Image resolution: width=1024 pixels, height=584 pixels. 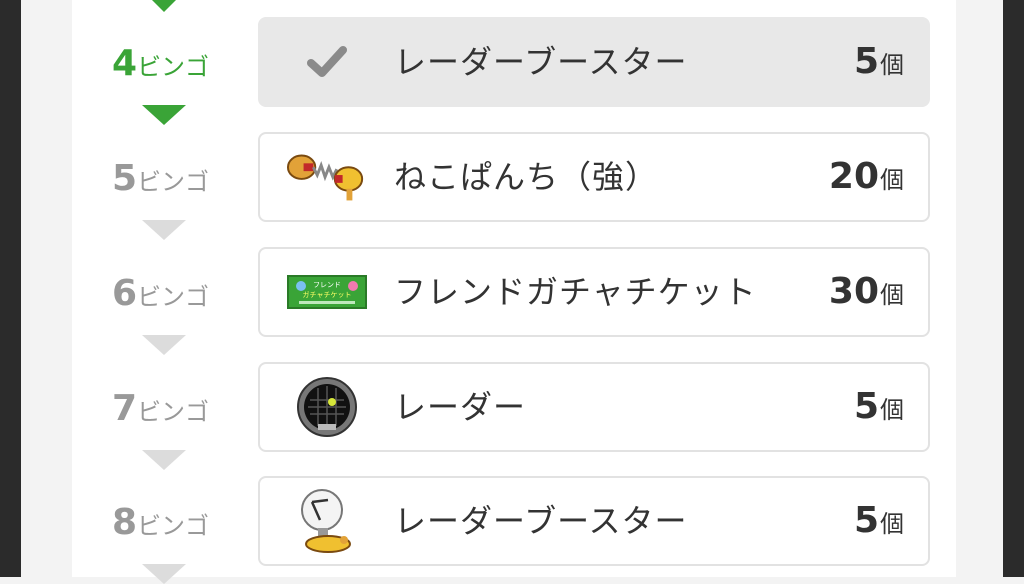 I want to click on reward-card-completed: レーダーブースター 5個, so click(x=594, y=62).